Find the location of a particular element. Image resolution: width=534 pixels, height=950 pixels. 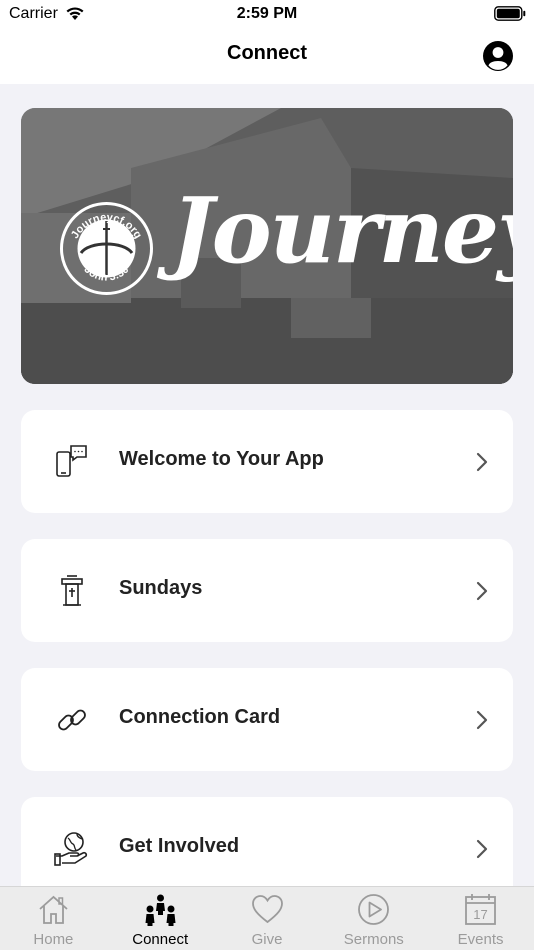

menu-item-connection-card: Connection Card is located at coordinates (267, 719).